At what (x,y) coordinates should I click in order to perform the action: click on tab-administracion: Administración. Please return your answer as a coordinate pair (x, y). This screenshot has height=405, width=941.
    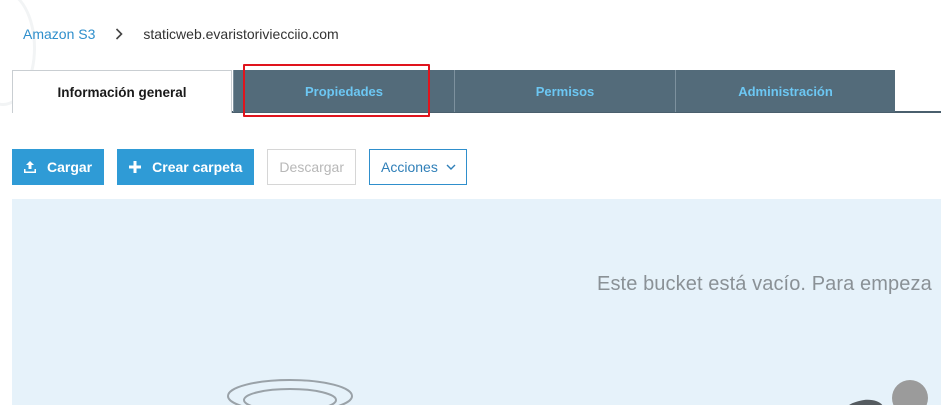
    Looking at the image, I should click on (785, 91).